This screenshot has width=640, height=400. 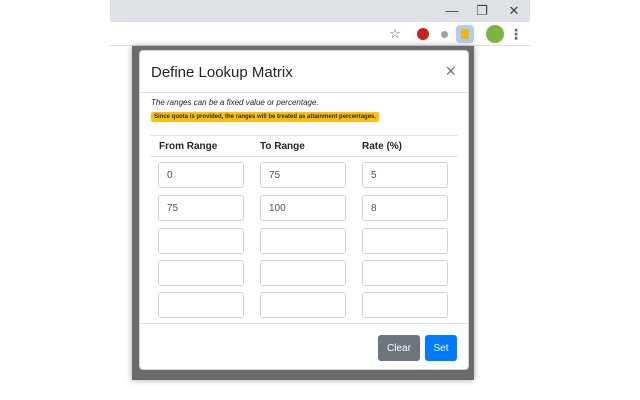 What do you see at coordinates (399, 348) in the screenshot?
I see `clear-button: Clear` at bounding box center [399, 348].